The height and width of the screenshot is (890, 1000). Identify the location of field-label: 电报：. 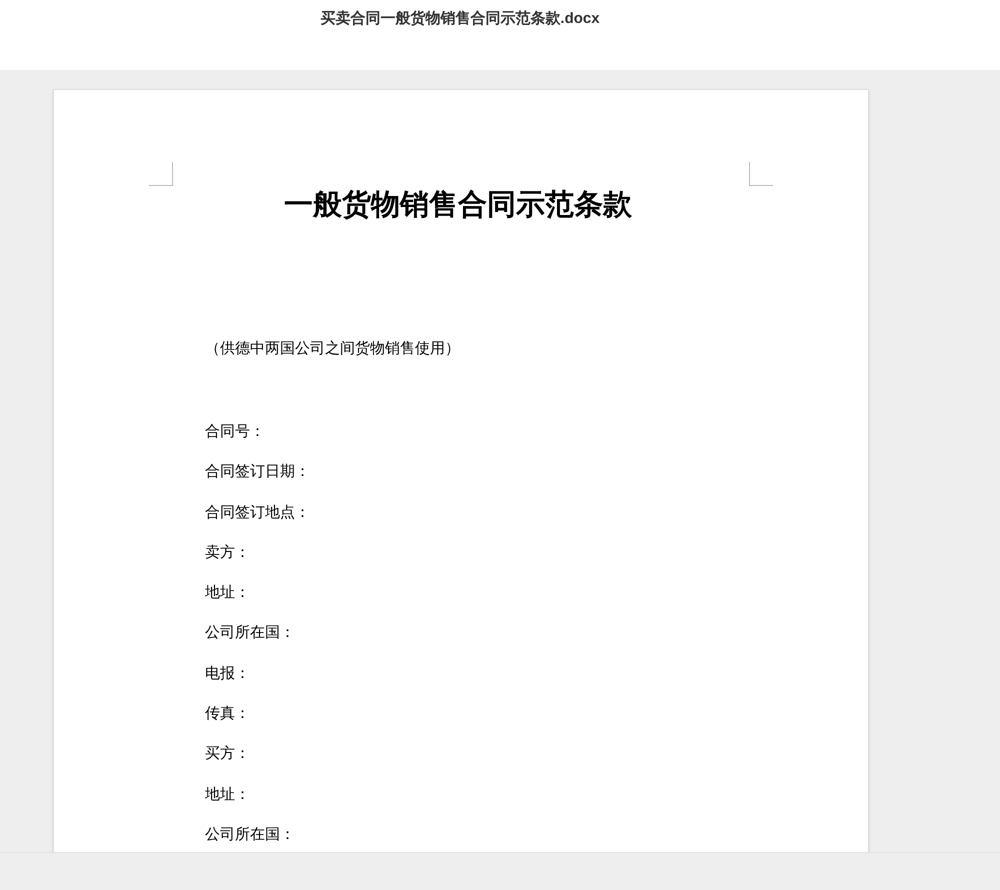
(227, 674).